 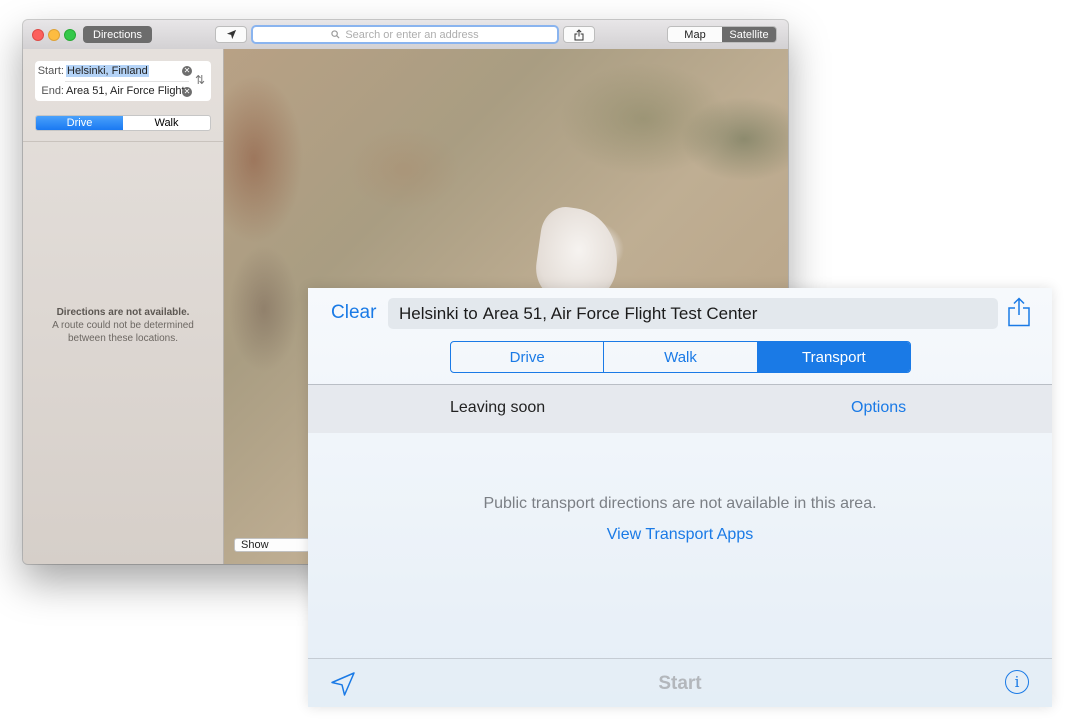 I want to click on map-type-segmented-control: Map Satellite, so click(x=722, y=34).